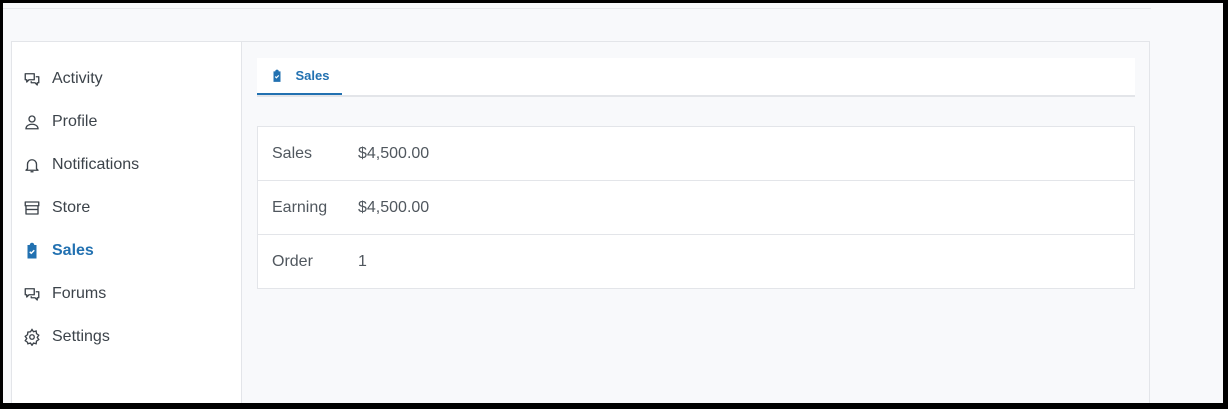  I want to click on sidebar-item-settings: Settings, so click(66, 337).